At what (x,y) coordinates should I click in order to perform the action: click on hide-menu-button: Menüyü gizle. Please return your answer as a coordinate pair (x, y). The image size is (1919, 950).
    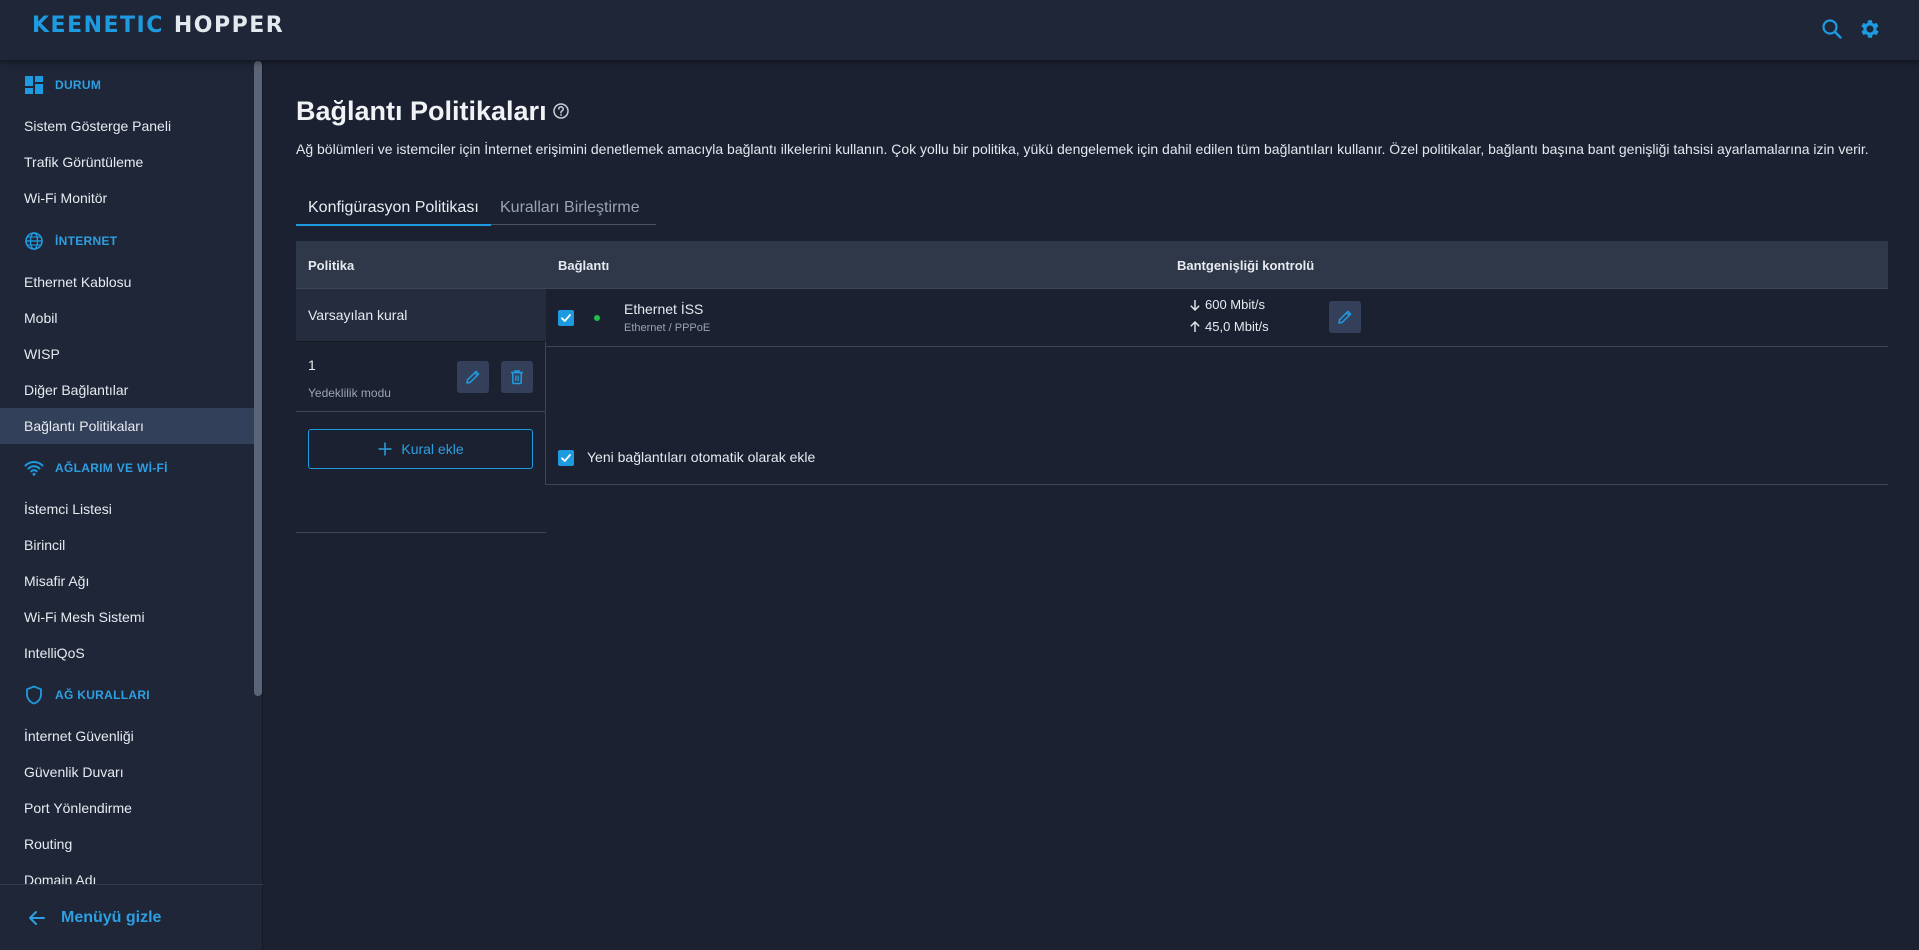
    Looking at the image, I should click on (131, 917).